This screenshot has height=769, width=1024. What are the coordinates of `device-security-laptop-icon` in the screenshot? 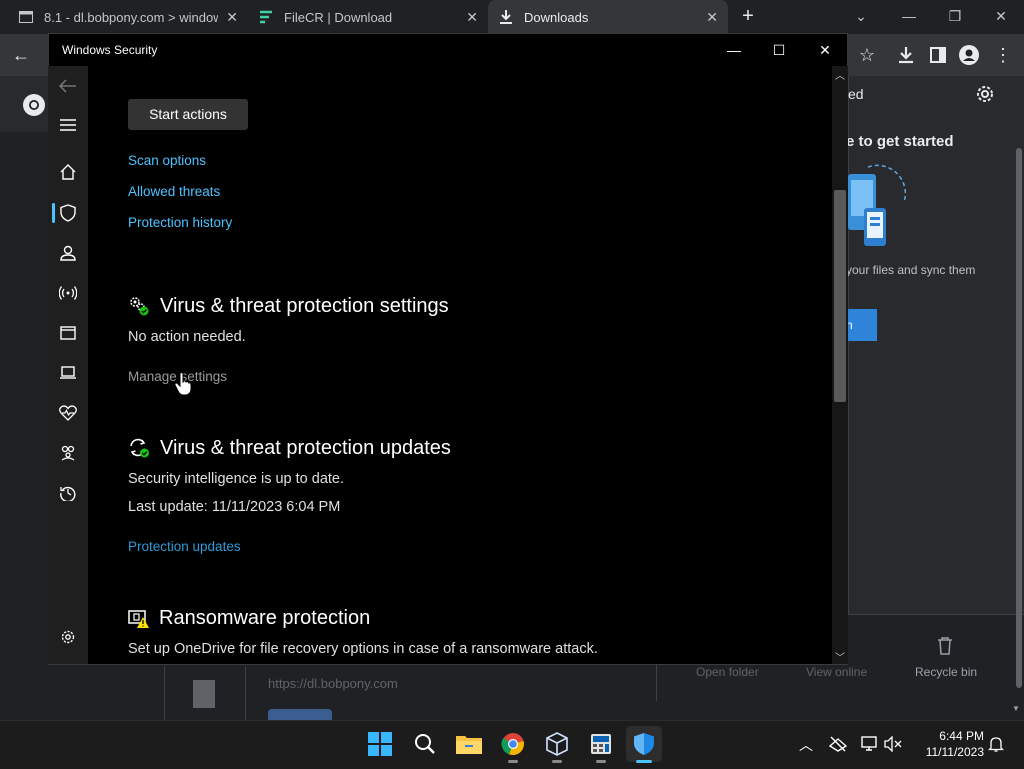 It's located at (68, 373).